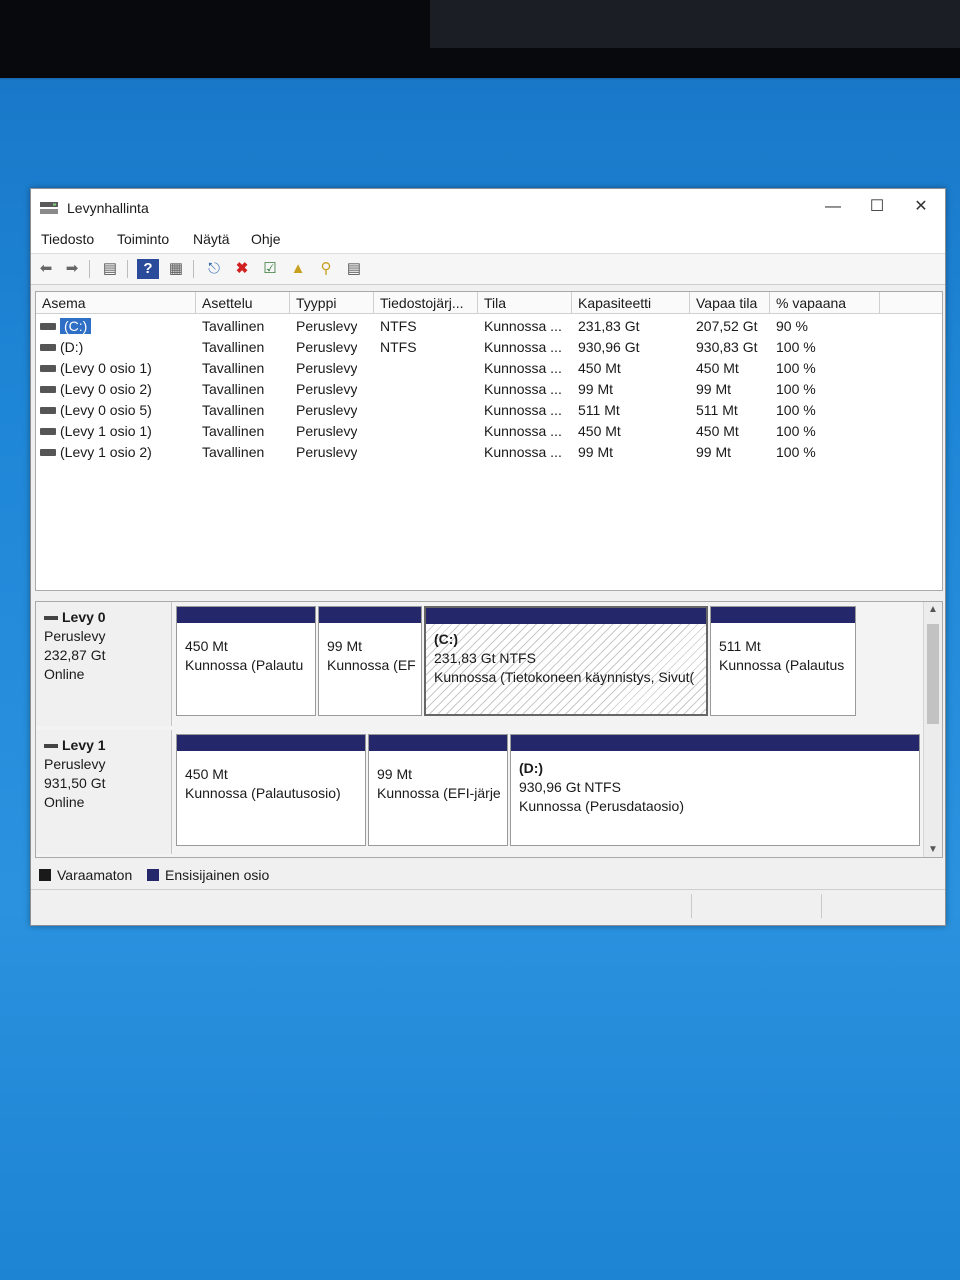 The image size is (960, 1280). I want to click on column-header-asema: Asema, so click(116, 303).